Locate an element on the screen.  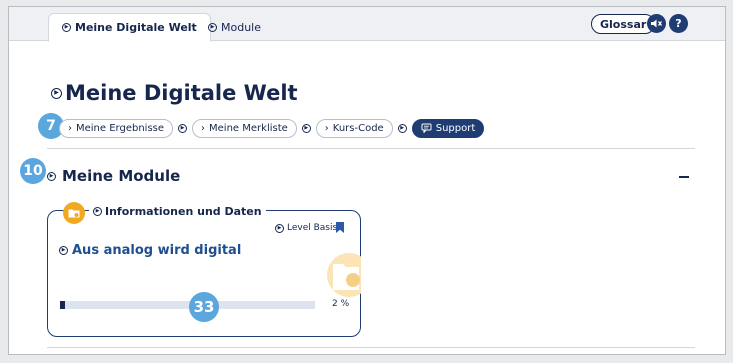
category-text: Informationen und Daten is located at coordinates (183, 211).